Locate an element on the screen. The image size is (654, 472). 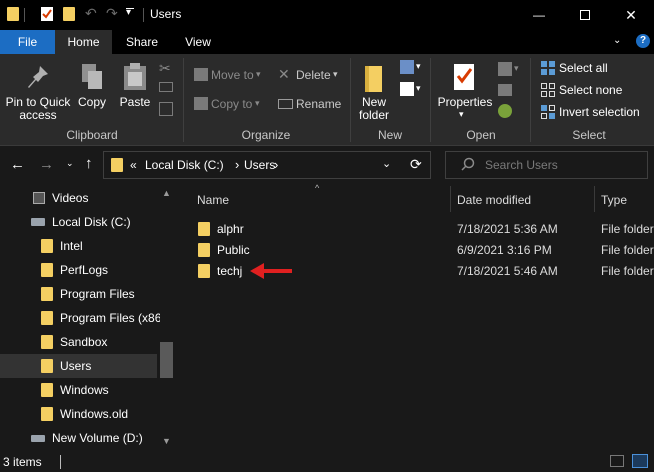
search-box: Search Users is located at coordinates (546, 165).